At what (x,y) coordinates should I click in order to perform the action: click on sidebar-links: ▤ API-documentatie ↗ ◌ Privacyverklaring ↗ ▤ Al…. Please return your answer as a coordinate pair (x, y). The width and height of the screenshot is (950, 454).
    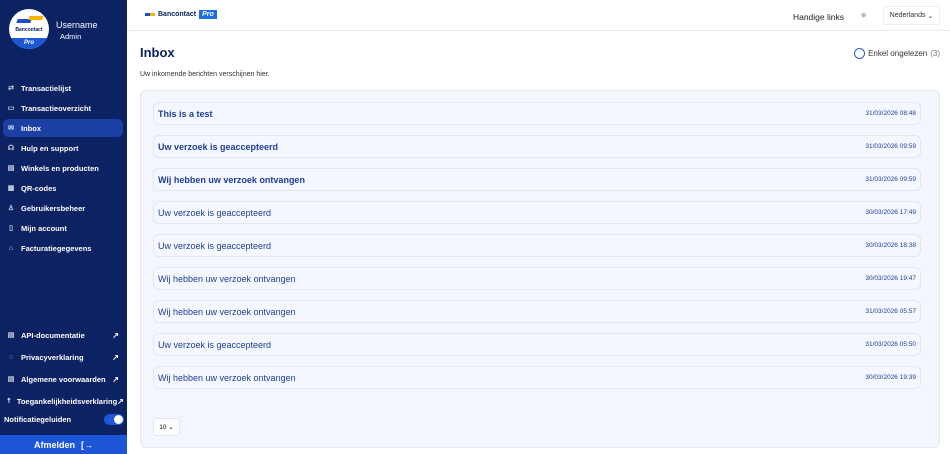
    Looking at the image, I should click on (63, 368).